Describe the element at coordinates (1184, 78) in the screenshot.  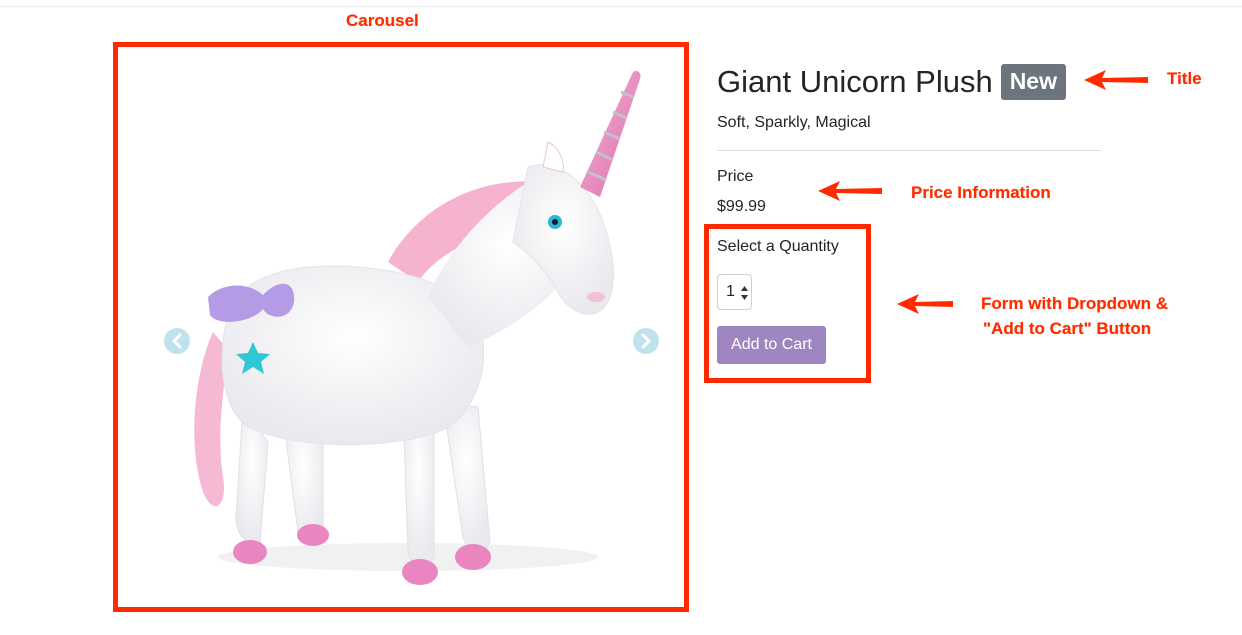
I see `annotation-title: Title` at that location.